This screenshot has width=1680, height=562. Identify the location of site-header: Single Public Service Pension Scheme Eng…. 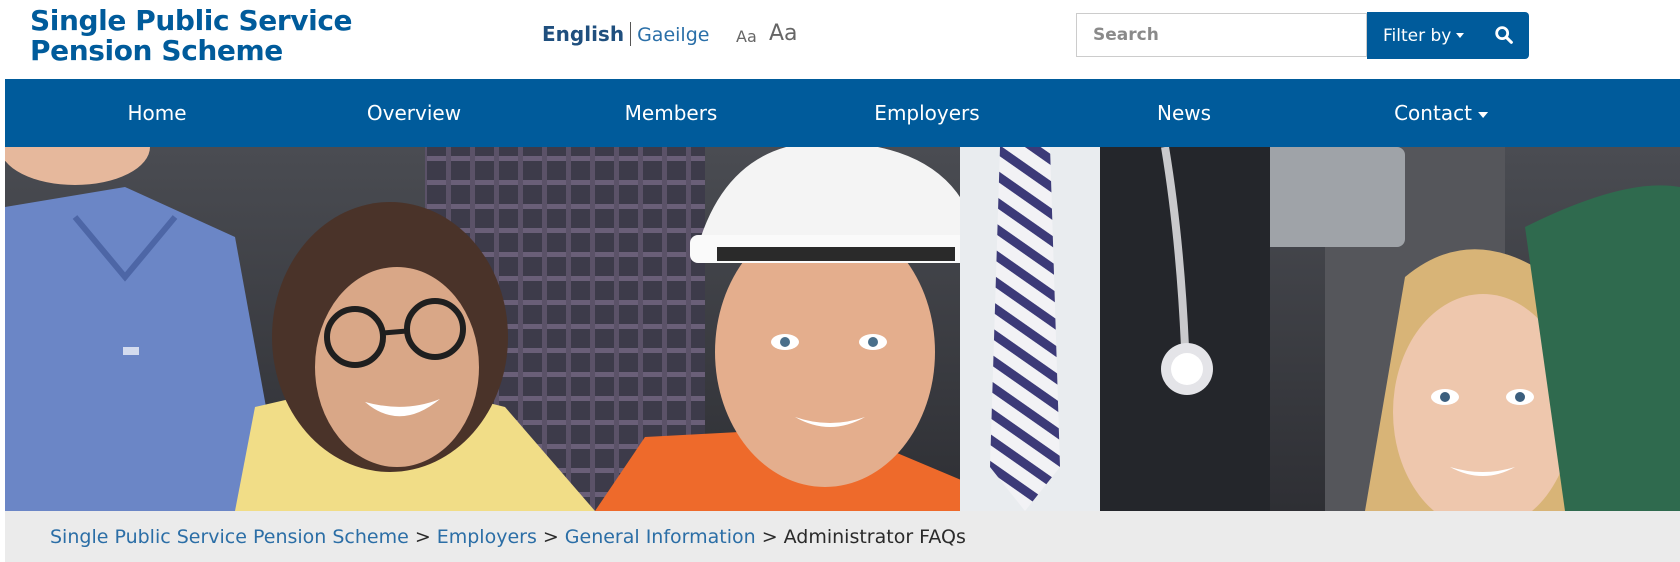
(840, 39).